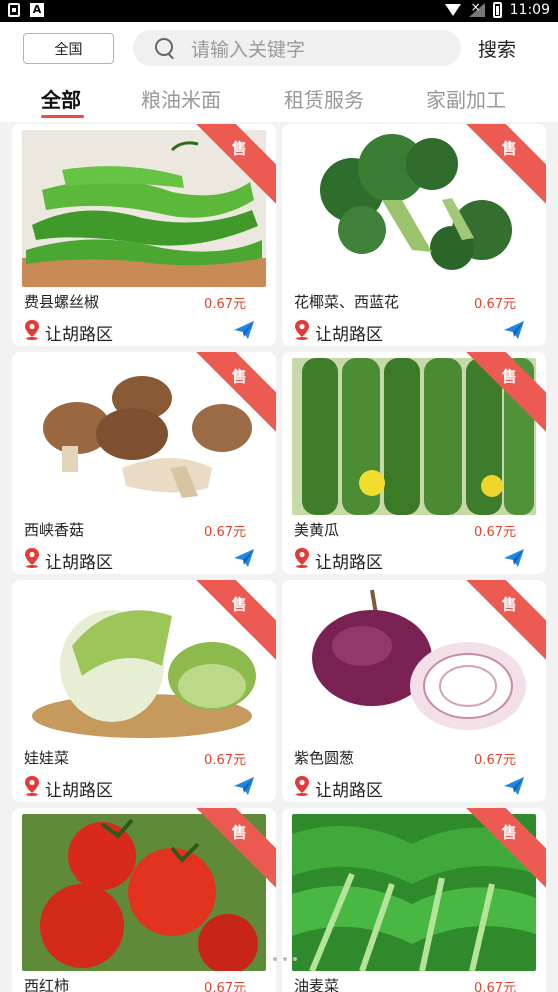 The height and width of the screenshot is (992, 558). I want to click on product-card: 售 费县螺丝椒 0.67元 让胡路区, so click(144, 235).